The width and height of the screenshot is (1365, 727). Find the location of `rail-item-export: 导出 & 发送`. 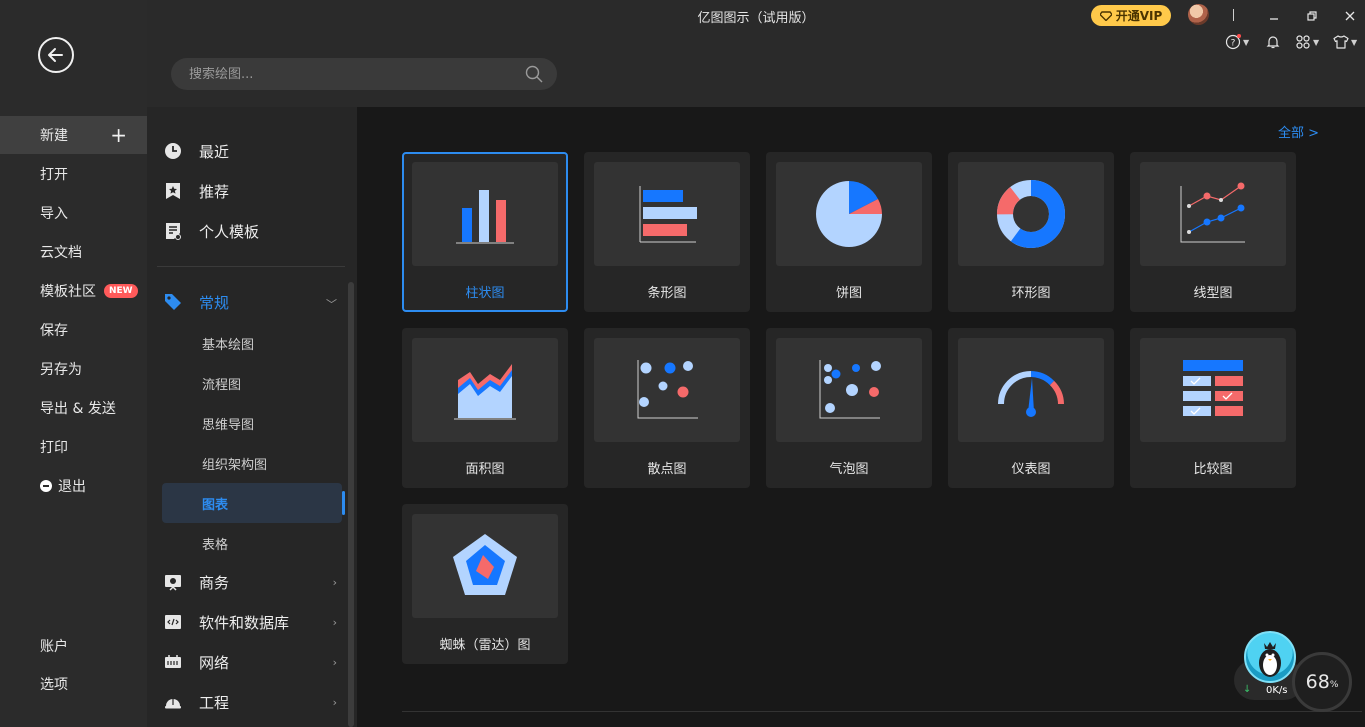

rail-item-export: 导出 & 发送 is located at coordinates (73, 408).